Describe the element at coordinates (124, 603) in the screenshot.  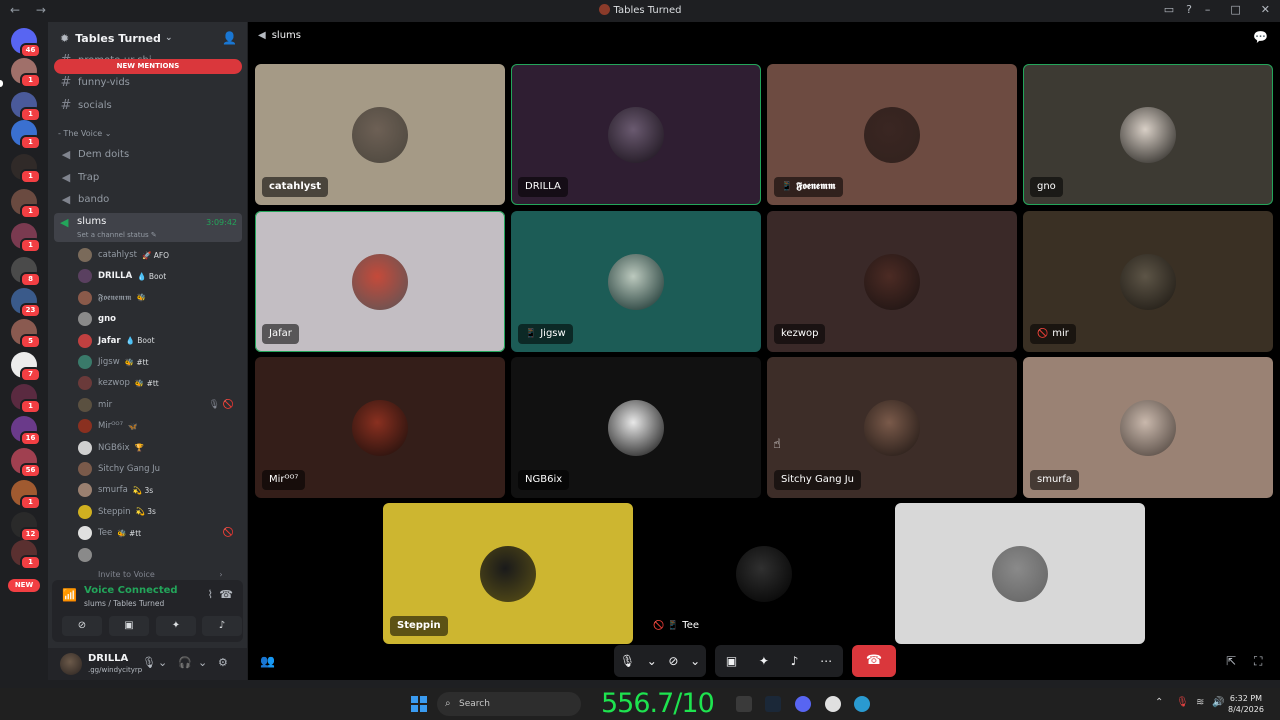
I see `voice-location: slums / Tables Turned` at that location.